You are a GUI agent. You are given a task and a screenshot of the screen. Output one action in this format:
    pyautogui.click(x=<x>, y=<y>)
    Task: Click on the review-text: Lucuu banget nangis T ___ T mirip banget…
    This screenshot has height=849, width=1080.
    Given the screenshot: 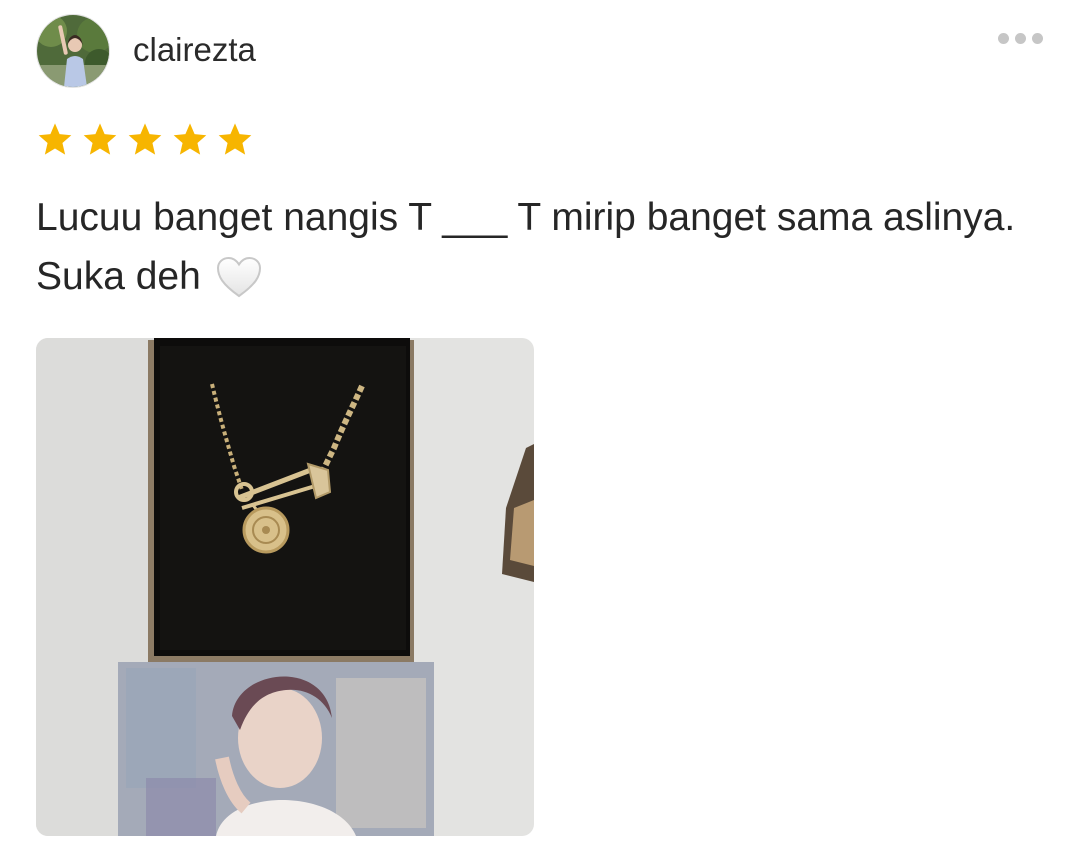 What is the action you would take?
    pyautogui.click(x=526, y=247)
    